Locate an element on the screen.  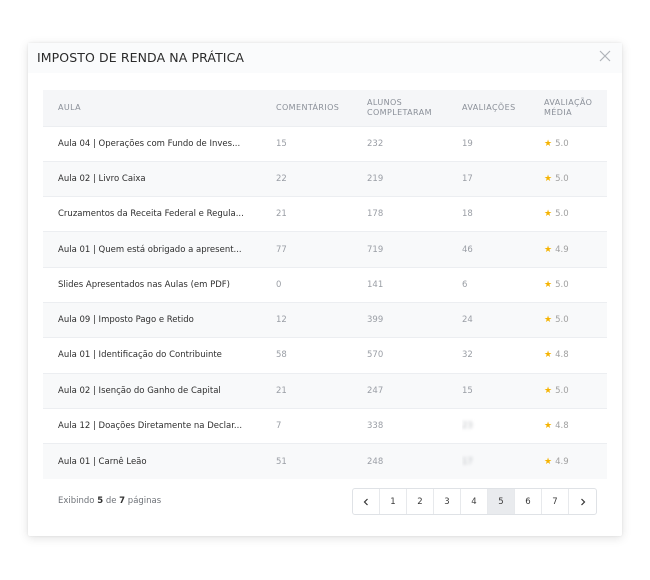
table-row: Aula 02 | Livro Caixa 22 219 17 ★ 5.0 is located at coordinates (325, 179).